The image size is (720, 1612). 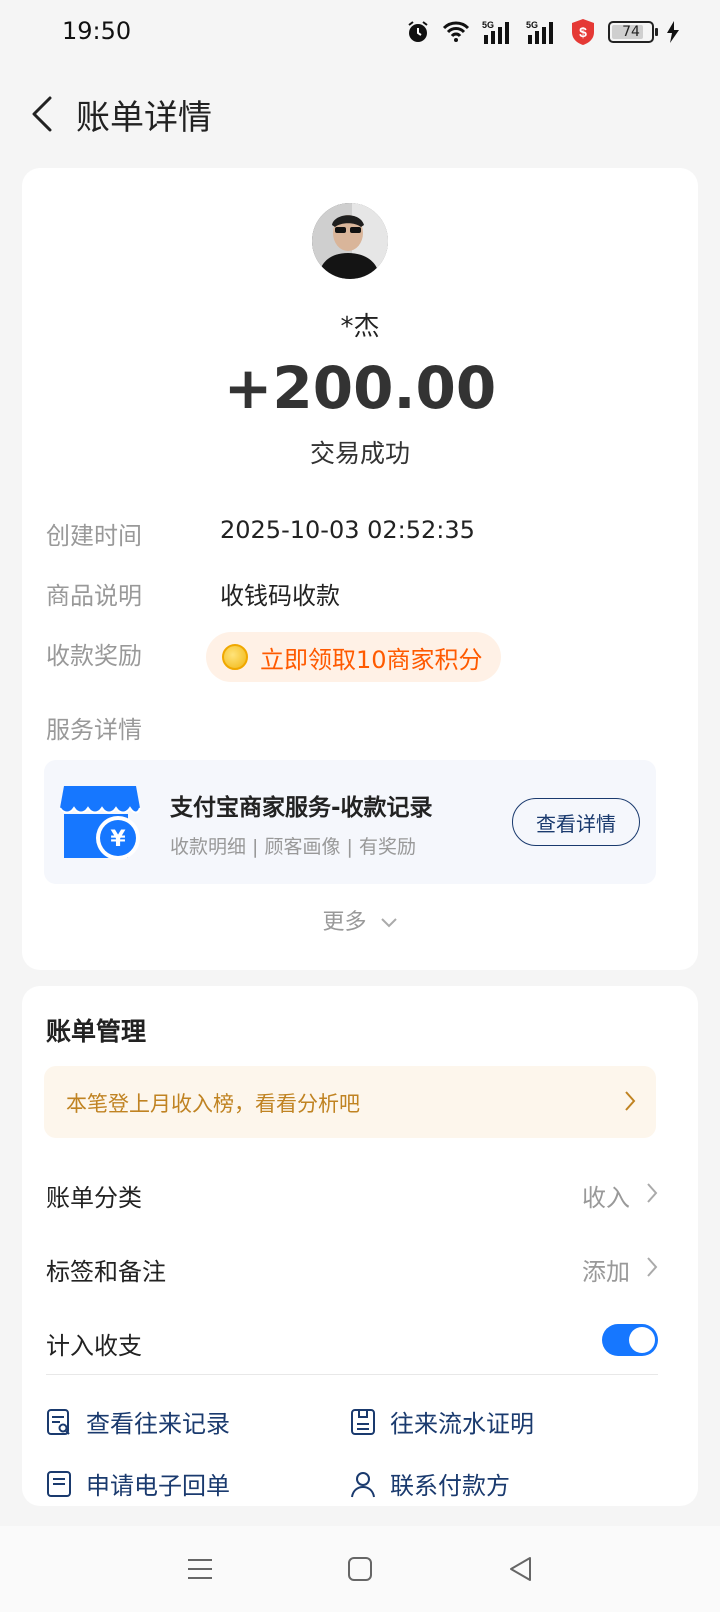 I want to click on reward-text: 立即领取10商家积分, so click(x=371, y=659).